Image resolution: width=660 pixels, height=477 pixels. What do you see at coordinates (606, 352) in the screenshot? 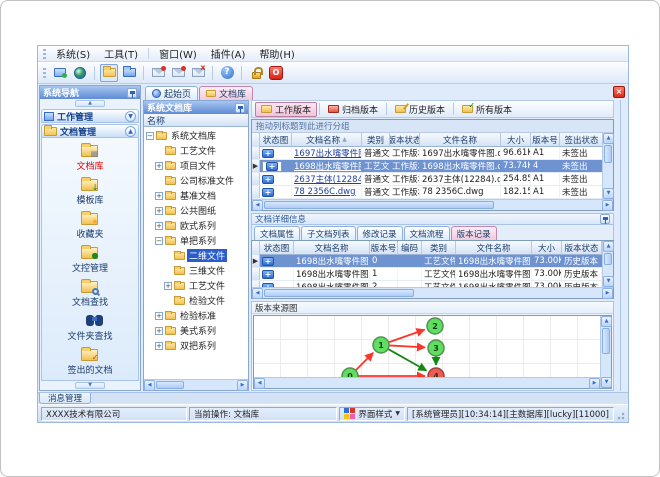
I see `graph-vertical-scrollbar: ▲ ▼` at bounding box center [606, 352].